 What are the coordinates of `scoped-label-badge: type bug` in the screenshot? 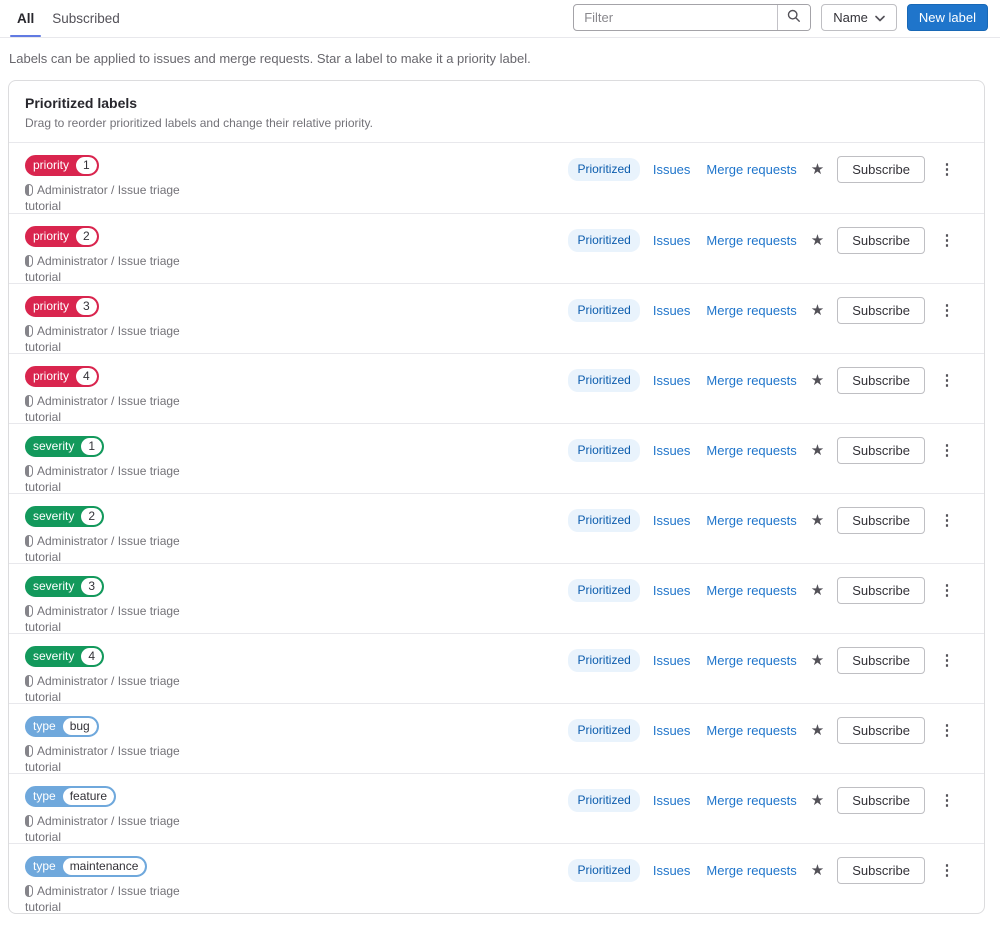 It's located at (62, 726).